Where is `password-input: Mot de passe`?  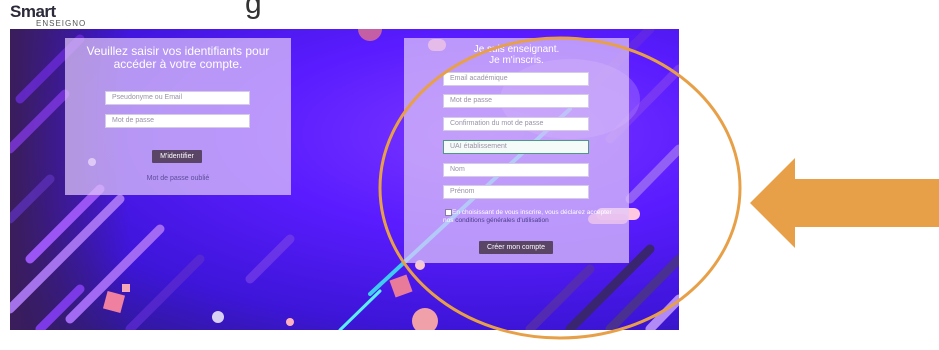
password-input: Mot de passe is located at coordinates (177, 121).